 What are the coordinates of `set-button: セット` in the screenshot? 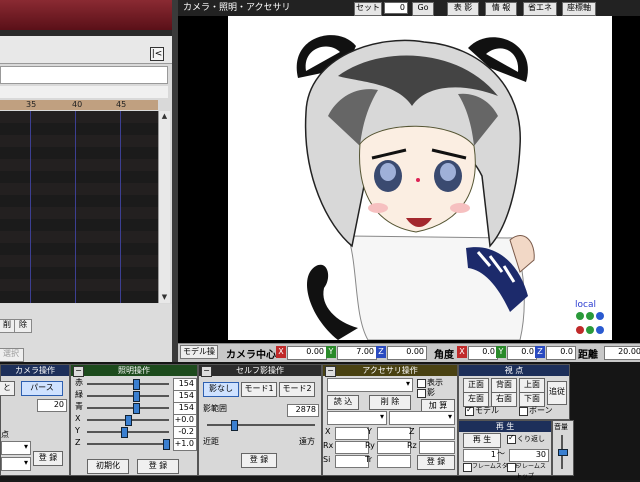 It's located at (368, 9).